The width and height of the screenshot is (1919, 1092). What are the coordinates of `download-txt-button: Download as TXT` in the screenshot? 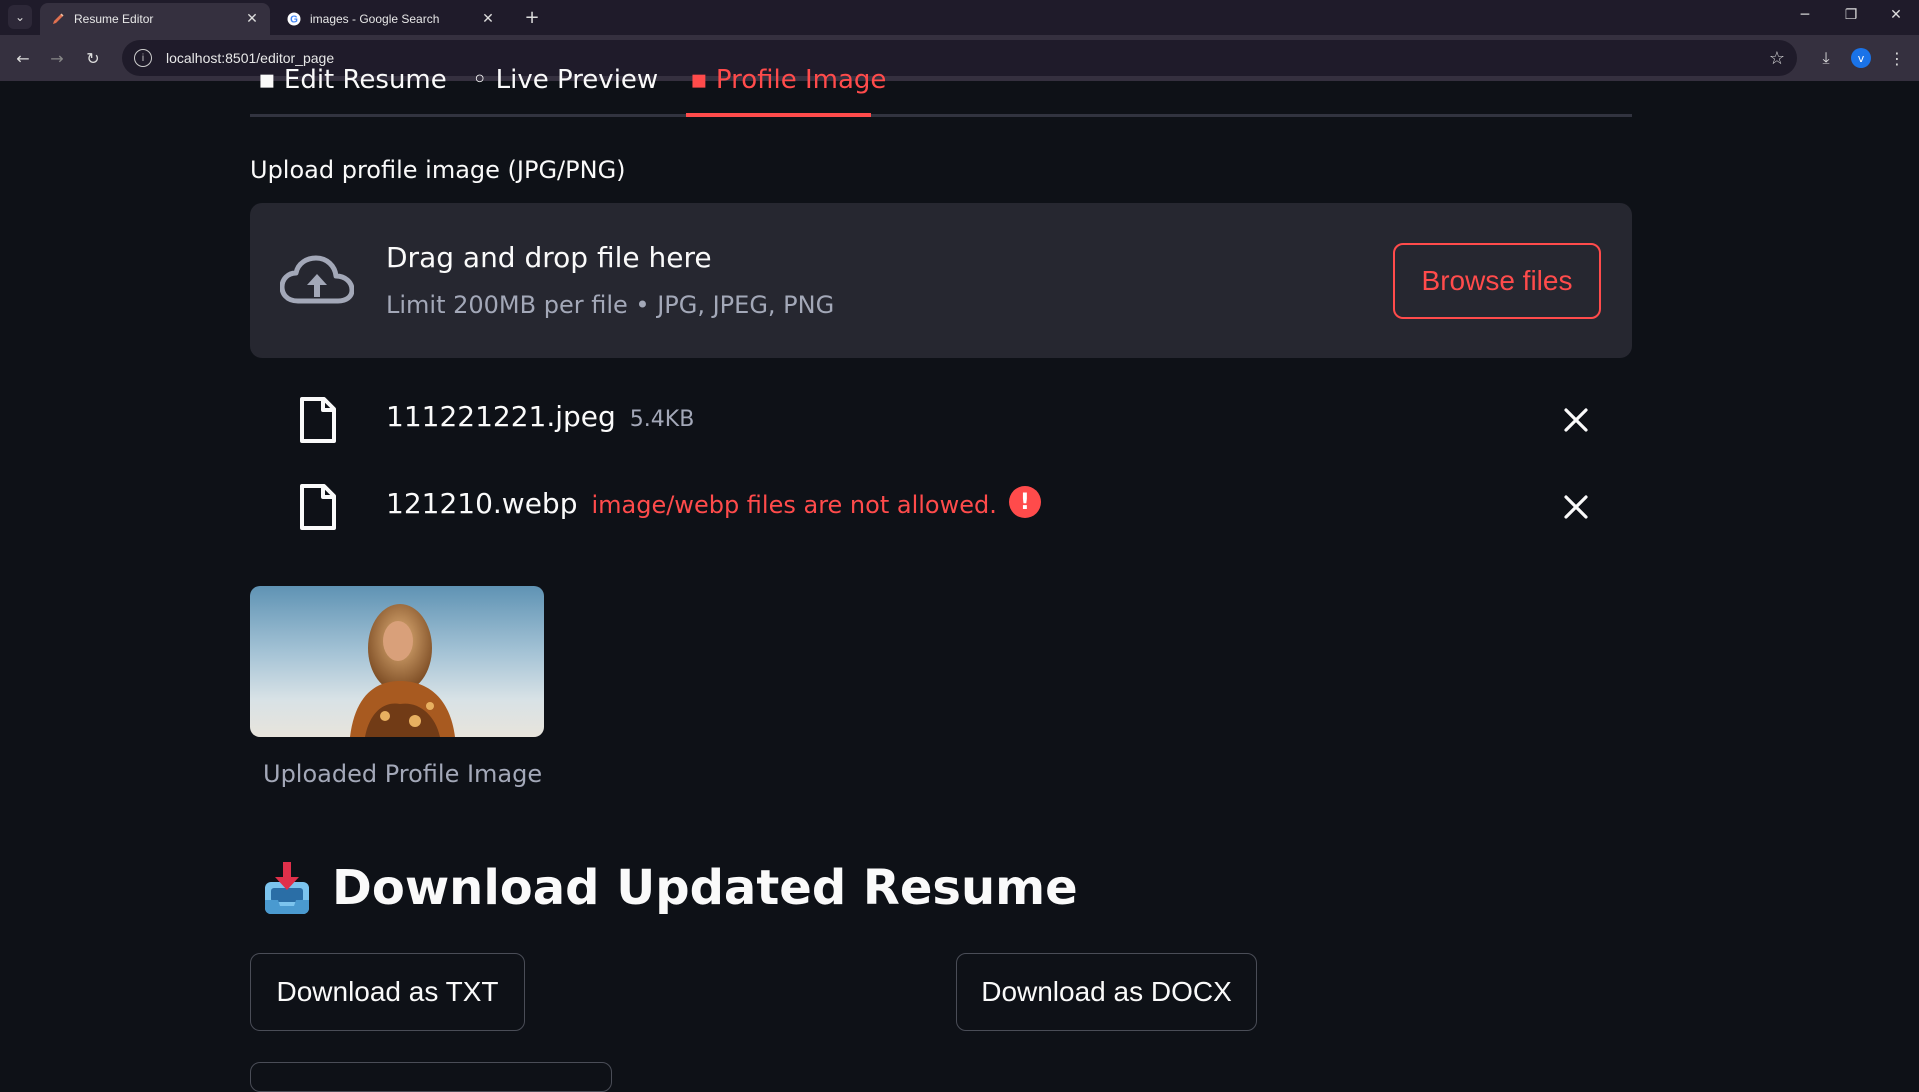 It's located at (387, 992).